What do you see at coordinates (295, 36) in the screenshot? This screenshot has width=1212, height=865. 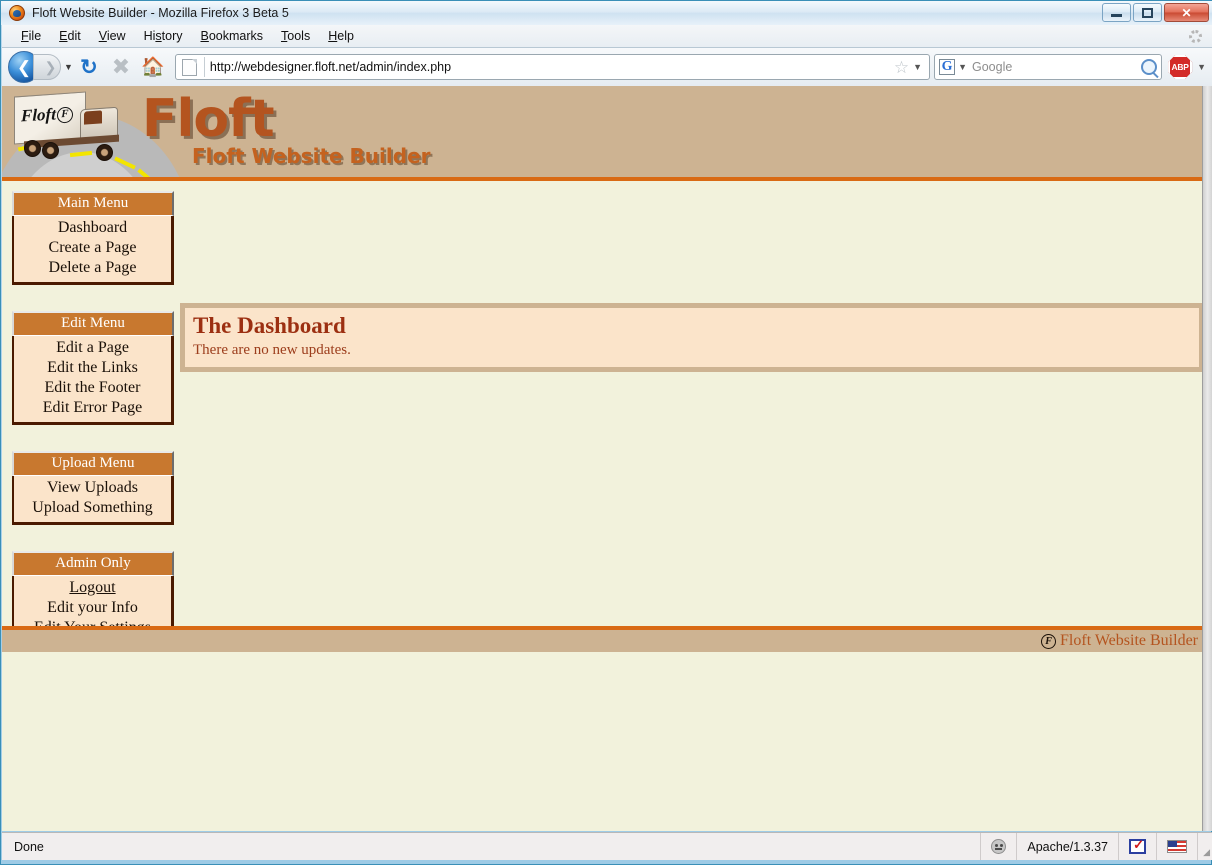 I see `menu-tools: Tools` at bounding box center [295, 36].